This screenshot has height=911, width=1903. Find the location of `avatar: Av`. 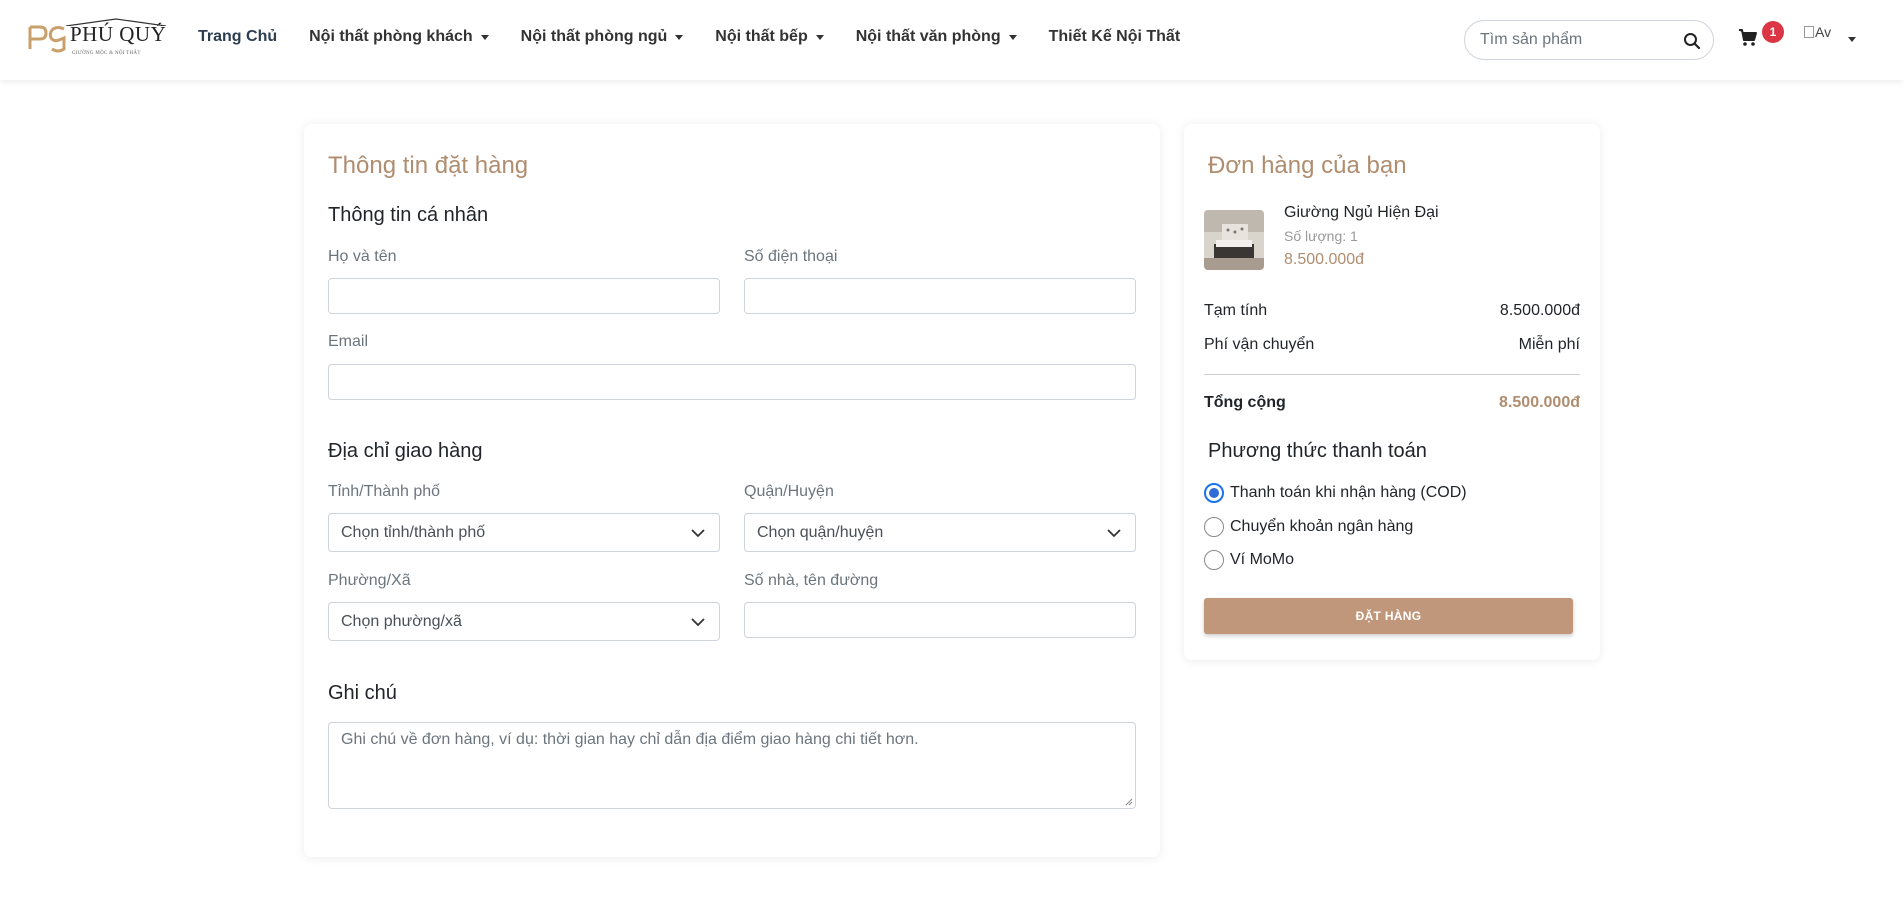

avatar: Av is located at coordinates (1821, 34).